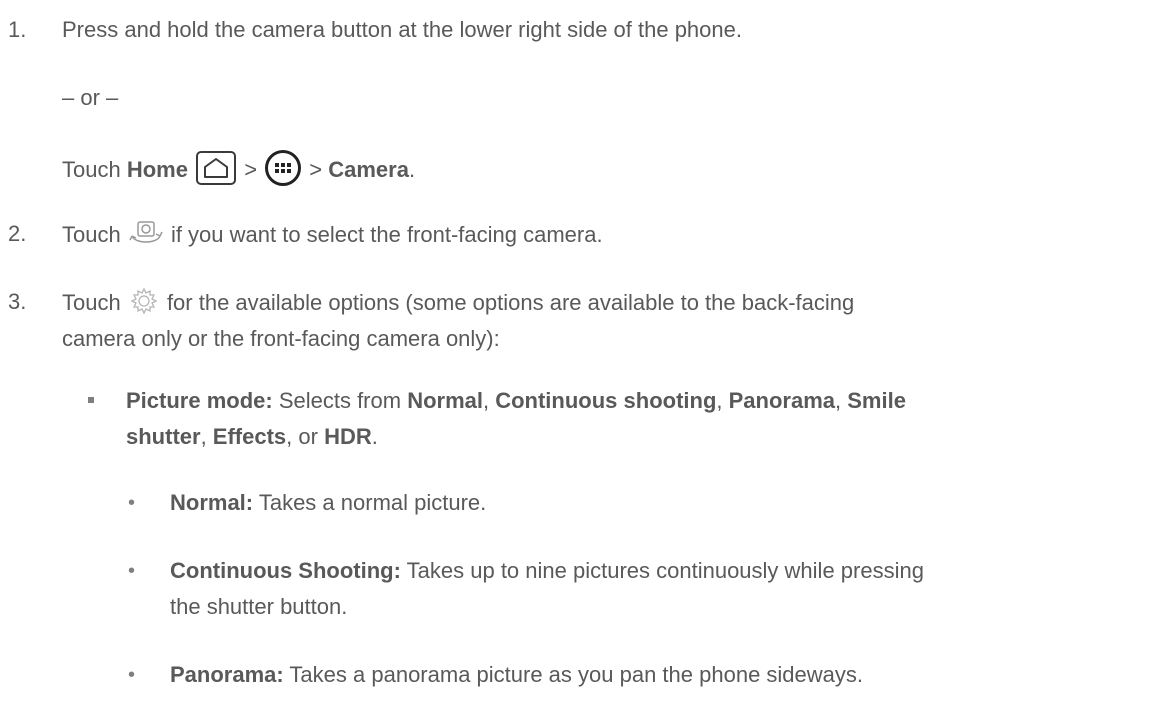 The image size is (1167, 715). I want to click on step-1-number: 1., so click(17, 29).